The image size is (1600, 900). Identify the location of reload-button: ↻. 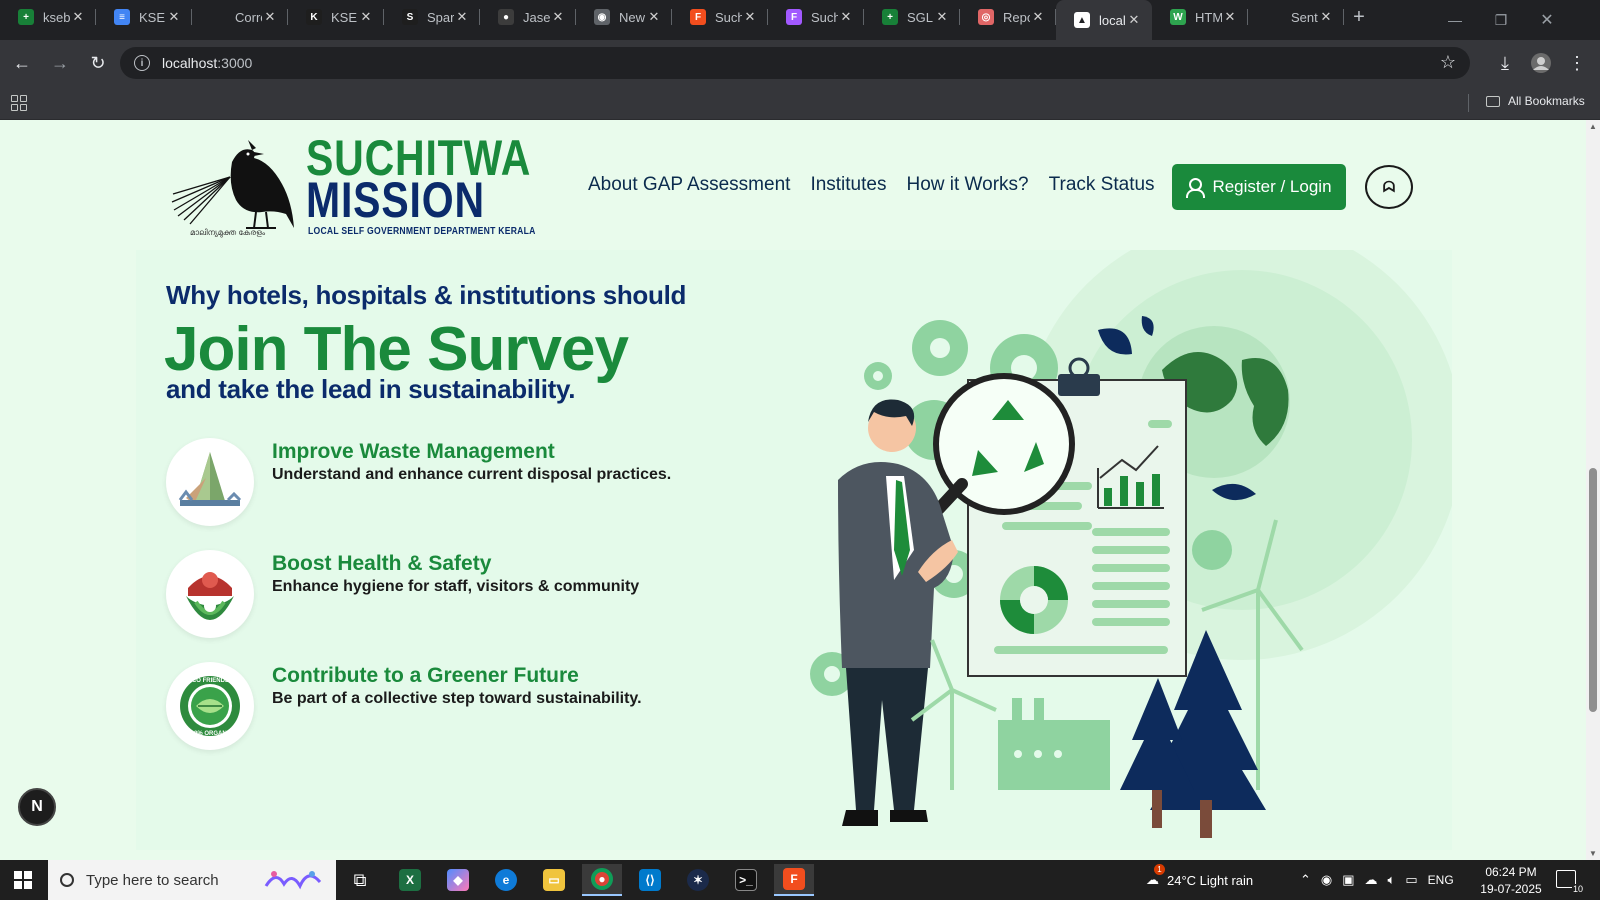
(98, 63).